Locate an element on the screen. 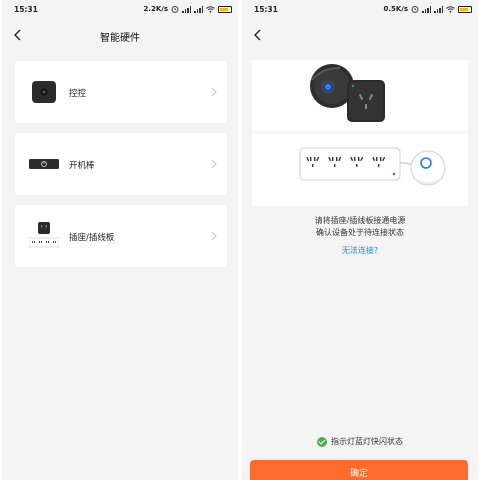  nav-bar: 智能硬件 is located at coordinates (120, 35).